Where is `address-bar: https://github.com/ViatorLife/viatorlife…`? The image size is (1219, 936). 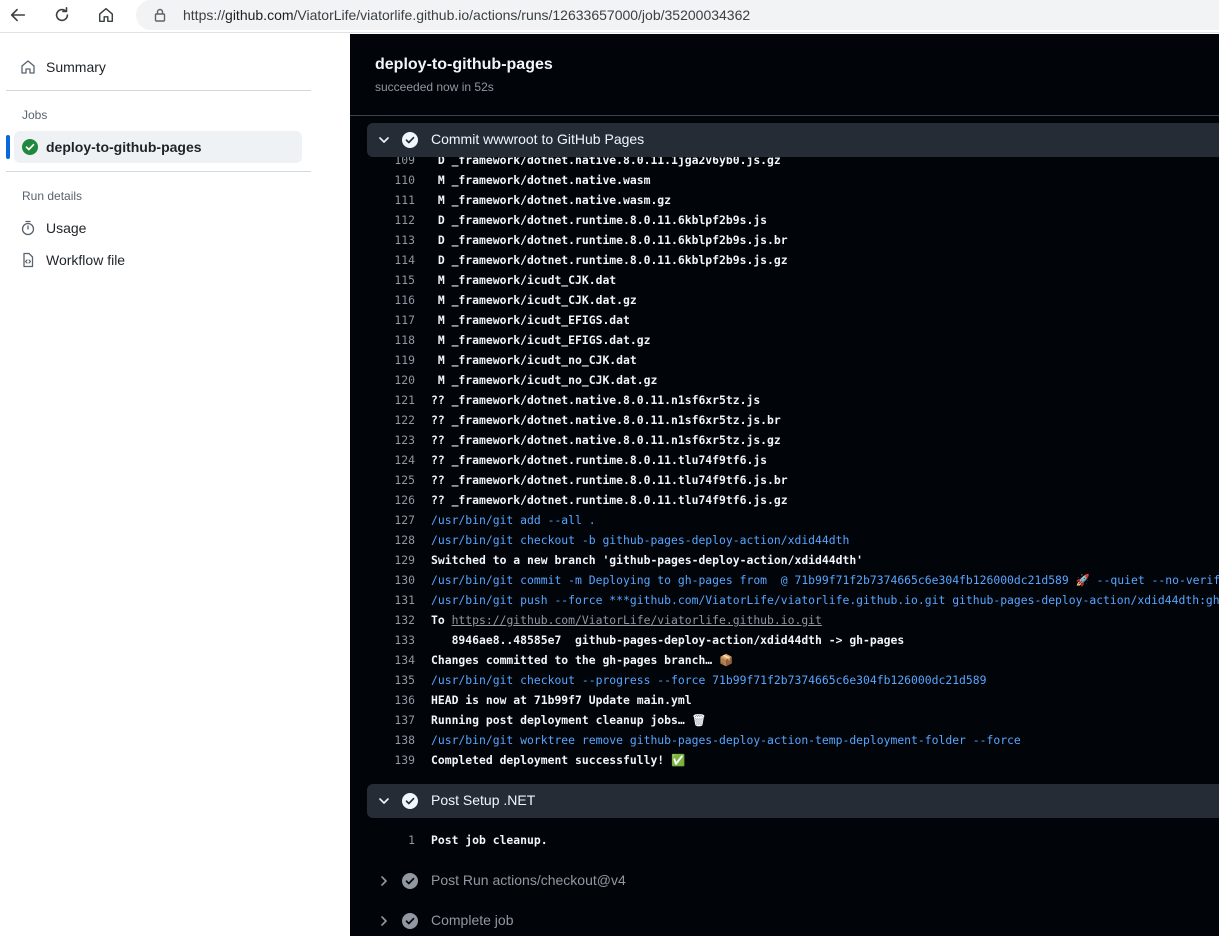
address-bar: https://github.com/ViatorLife/viatorlife… is located at coordinates (677, 15).